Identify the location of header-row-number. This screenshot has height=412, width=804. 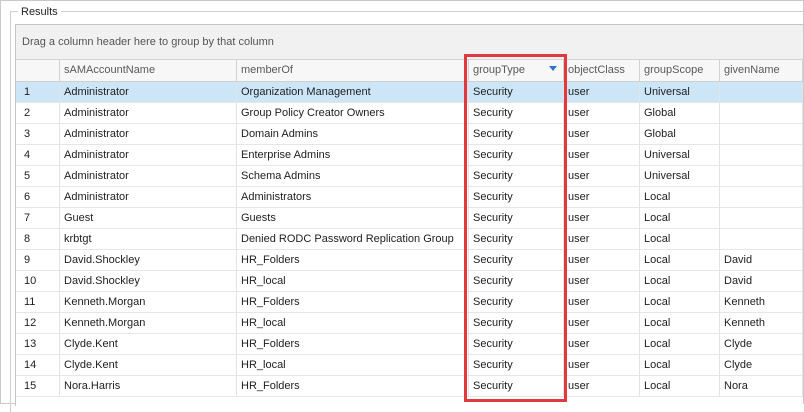
(38, 70).